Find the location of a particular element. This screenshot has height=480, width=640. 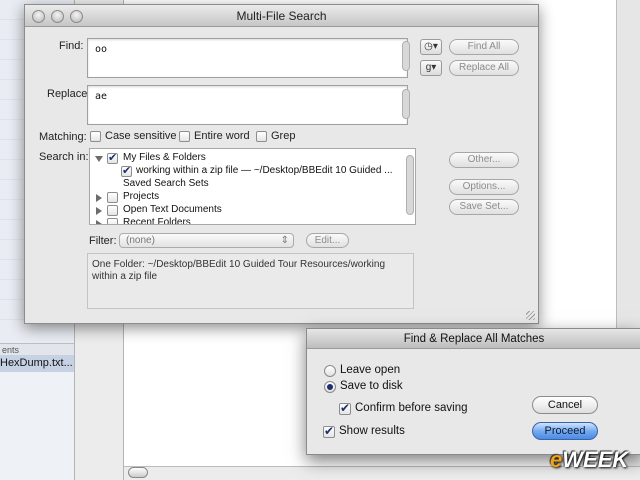

cancel-button: Cancel is located at coordinates (565, 405).